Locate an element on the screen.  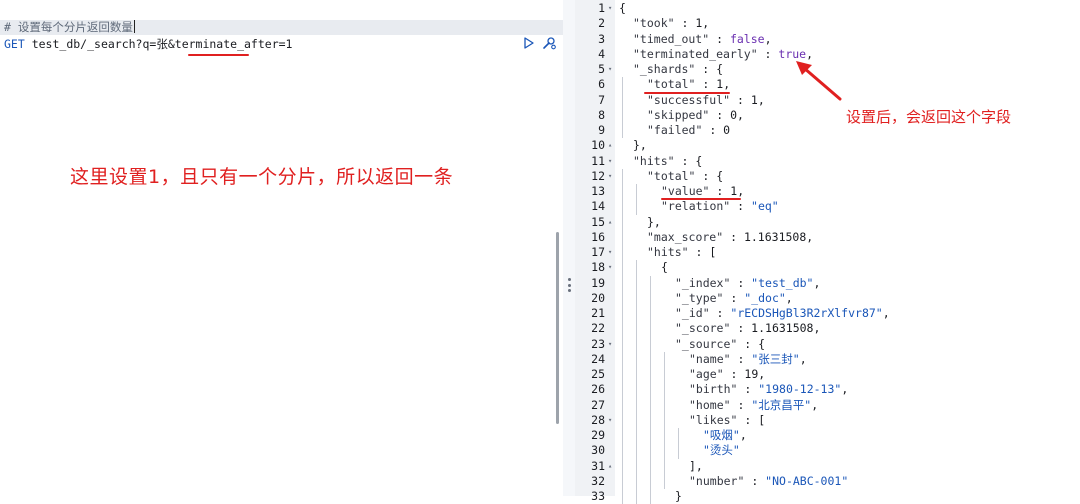
token-str: "rECDSHgBl3R2rXlfvr87" is located at coordinates (806, 313).